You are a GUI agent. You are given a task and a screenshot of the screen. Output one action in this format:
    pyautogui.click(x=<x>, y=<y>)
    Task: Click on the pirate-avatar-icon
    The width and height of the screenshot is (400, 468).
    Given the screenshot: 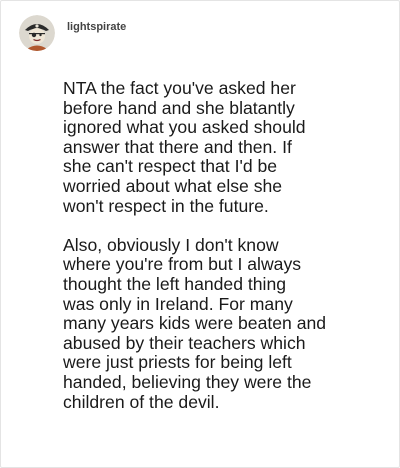 What is the action you would take?
    pyautogui.click(x=37, y=33)
    